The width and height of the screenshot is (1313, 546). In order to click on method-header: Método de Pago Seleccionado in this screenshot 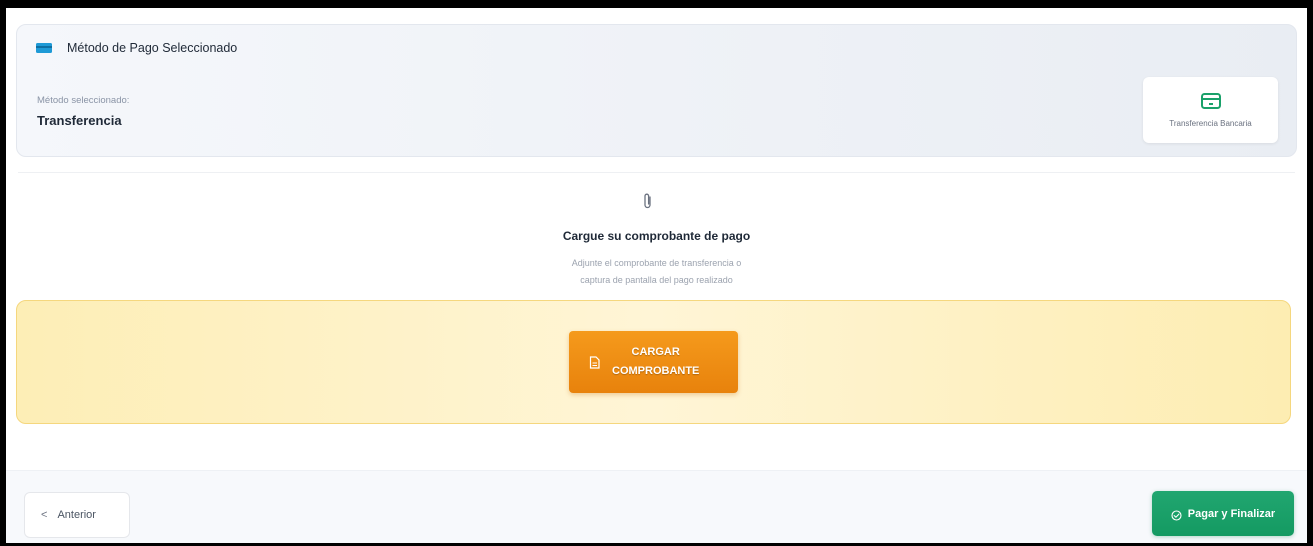, I will do `click(136, 48)`.